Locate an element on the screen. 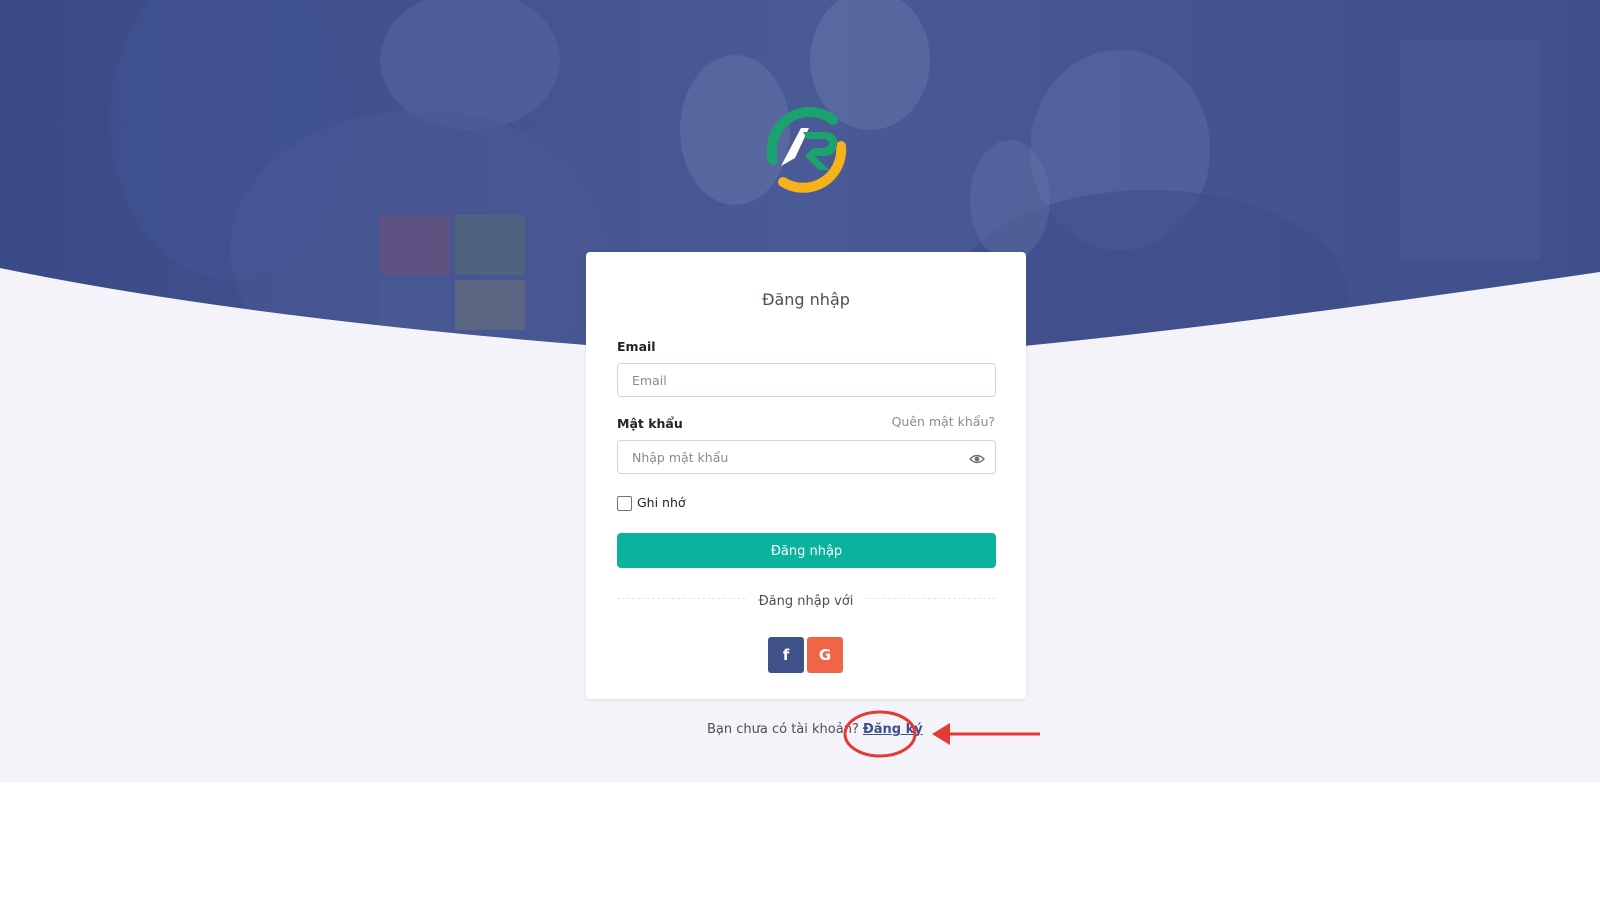 This screenshot has width=1600, height=900. email-label: Email is located at coordinates (636, 346).